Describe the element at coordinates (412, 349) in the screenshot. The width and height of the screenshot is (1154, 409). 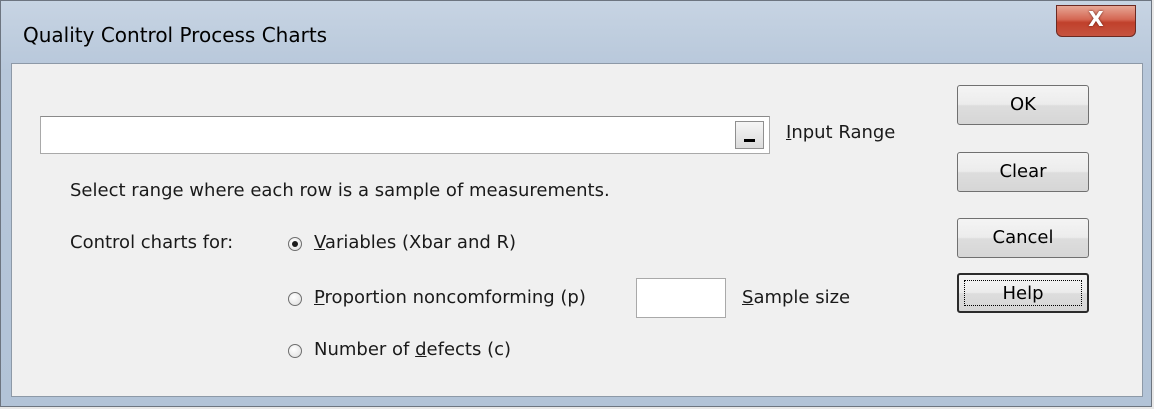
I see `radio-defects-label: Number of defects (c)` at that location.